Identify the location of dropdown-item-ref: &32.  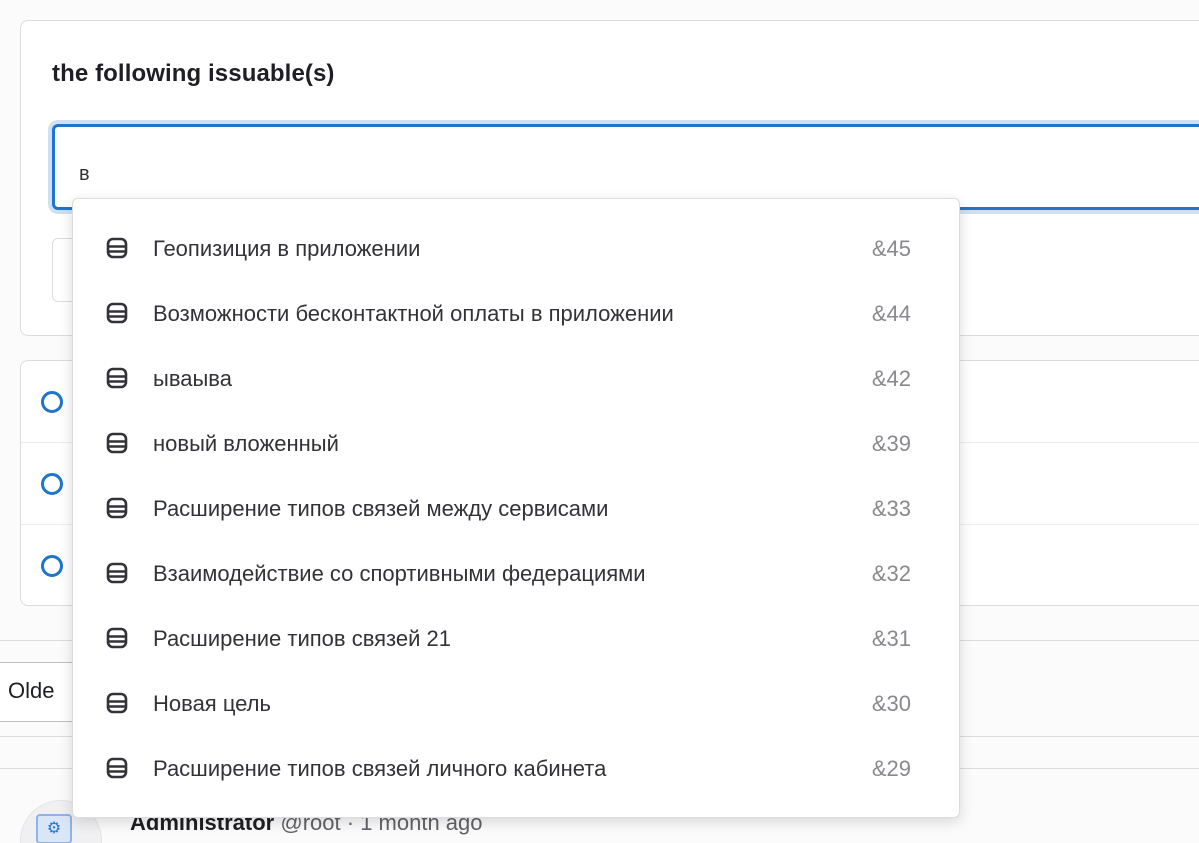
(891, 573).